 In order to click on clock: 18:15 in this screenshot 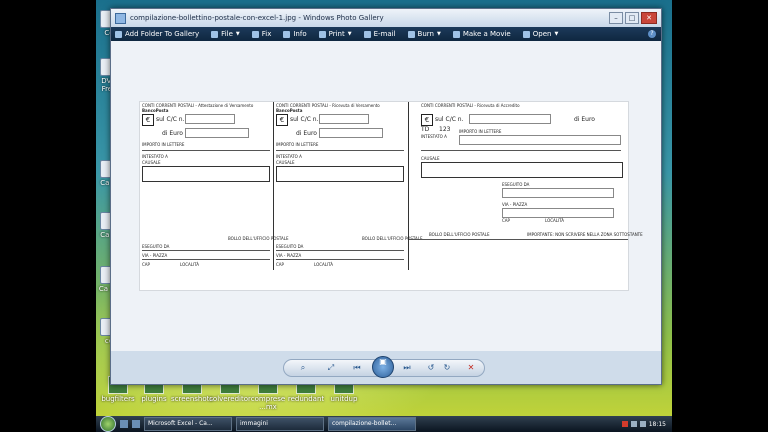, I will do `click(657, 424)`.